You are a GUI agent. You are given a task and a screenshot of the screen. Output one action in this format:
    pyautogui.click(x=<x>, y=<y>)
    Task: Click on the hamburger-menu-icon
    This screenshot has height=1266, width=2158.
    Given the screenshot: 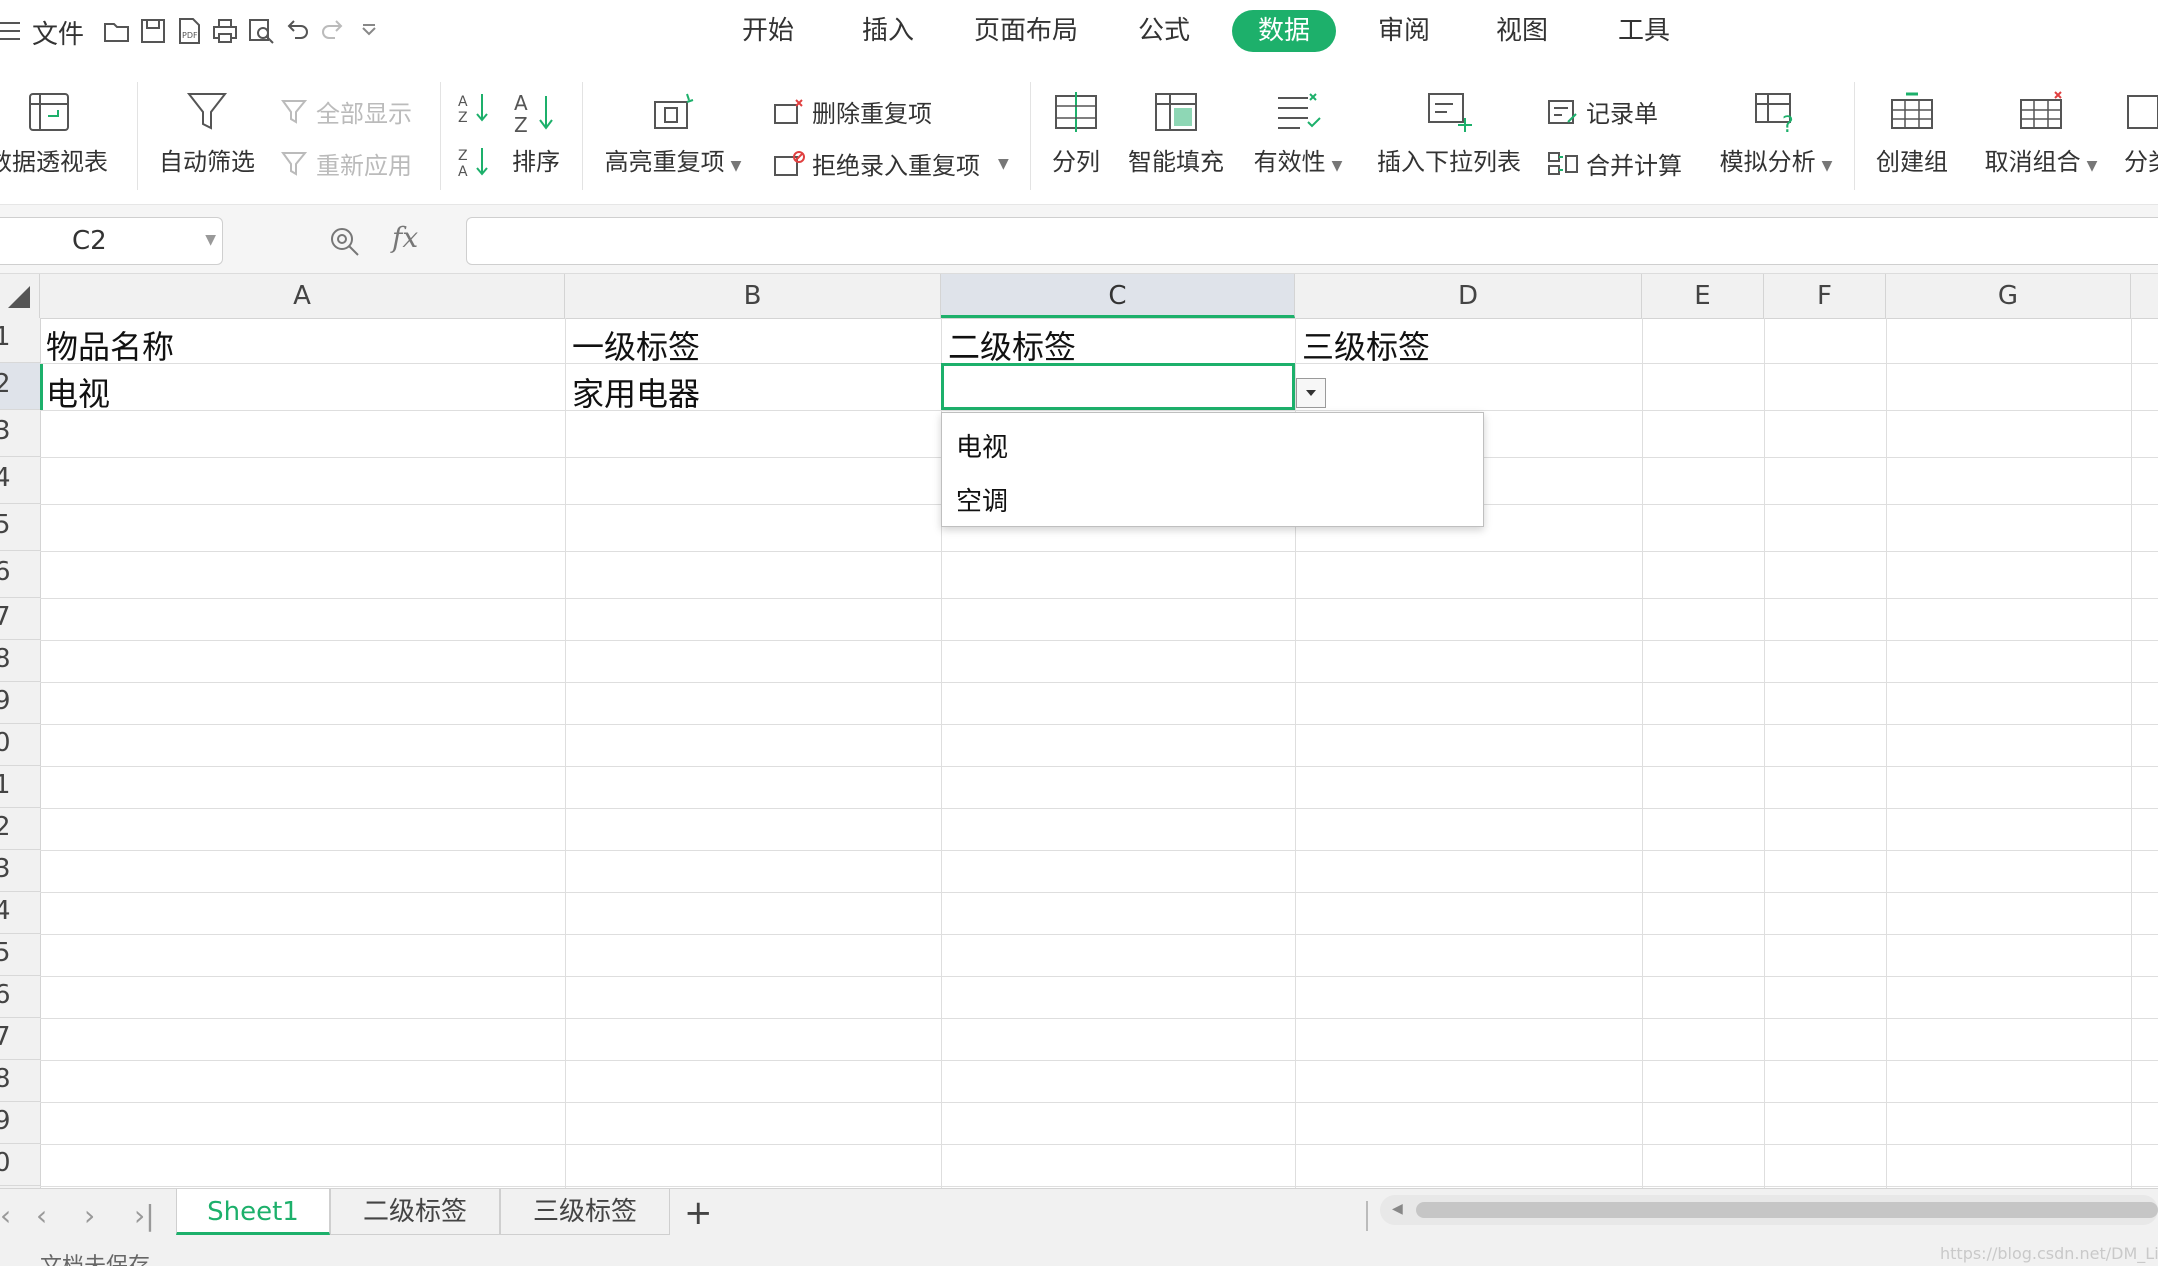 What is the action you would take?
    pyautogui.click(x=11, y=33)
    